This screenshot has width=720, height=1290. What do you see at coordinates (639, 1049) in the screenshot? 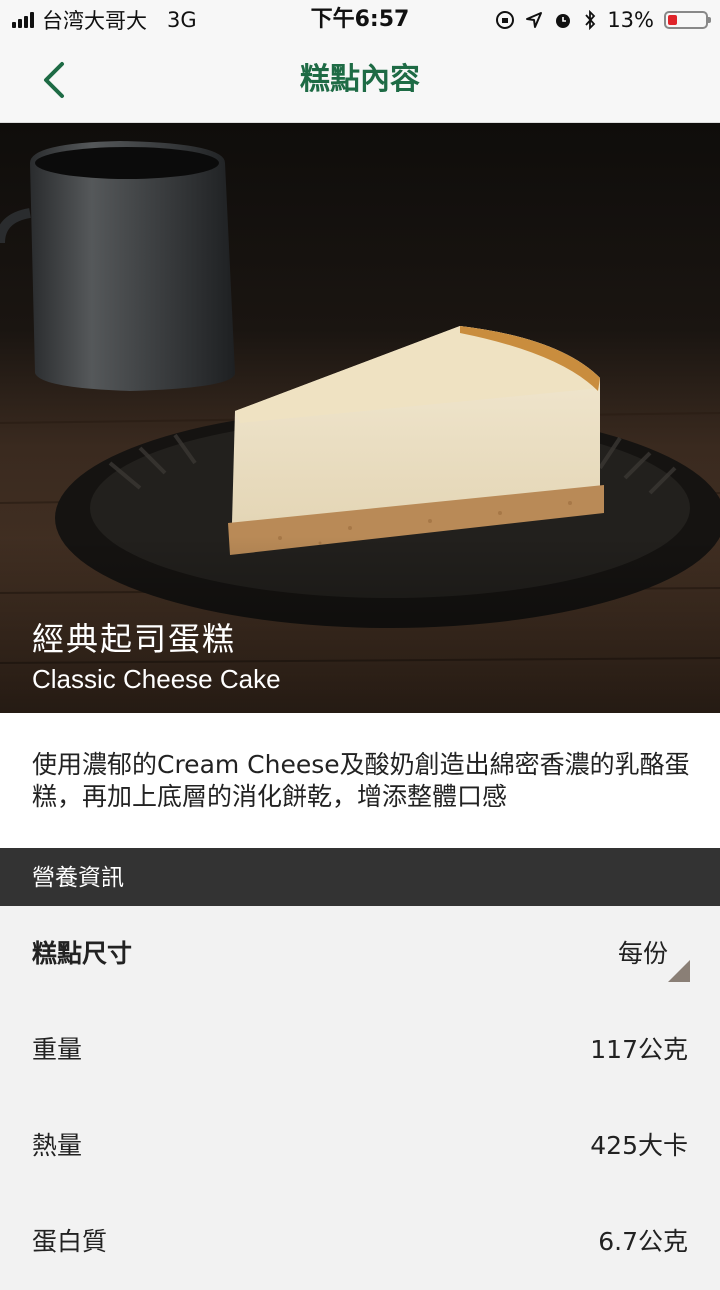
I see `nutrition-value: 117公克` at bounding box center [639, 1049].